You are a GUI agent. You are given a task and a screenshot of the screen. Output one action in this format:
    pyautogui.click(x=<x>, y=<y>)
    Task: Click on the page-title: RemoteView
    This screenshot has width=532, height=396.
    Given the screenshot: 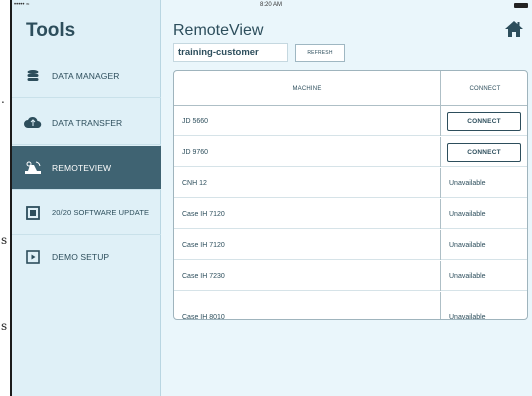 What is the action you would take?
    pyautogui.click(x=218, y=30)
    